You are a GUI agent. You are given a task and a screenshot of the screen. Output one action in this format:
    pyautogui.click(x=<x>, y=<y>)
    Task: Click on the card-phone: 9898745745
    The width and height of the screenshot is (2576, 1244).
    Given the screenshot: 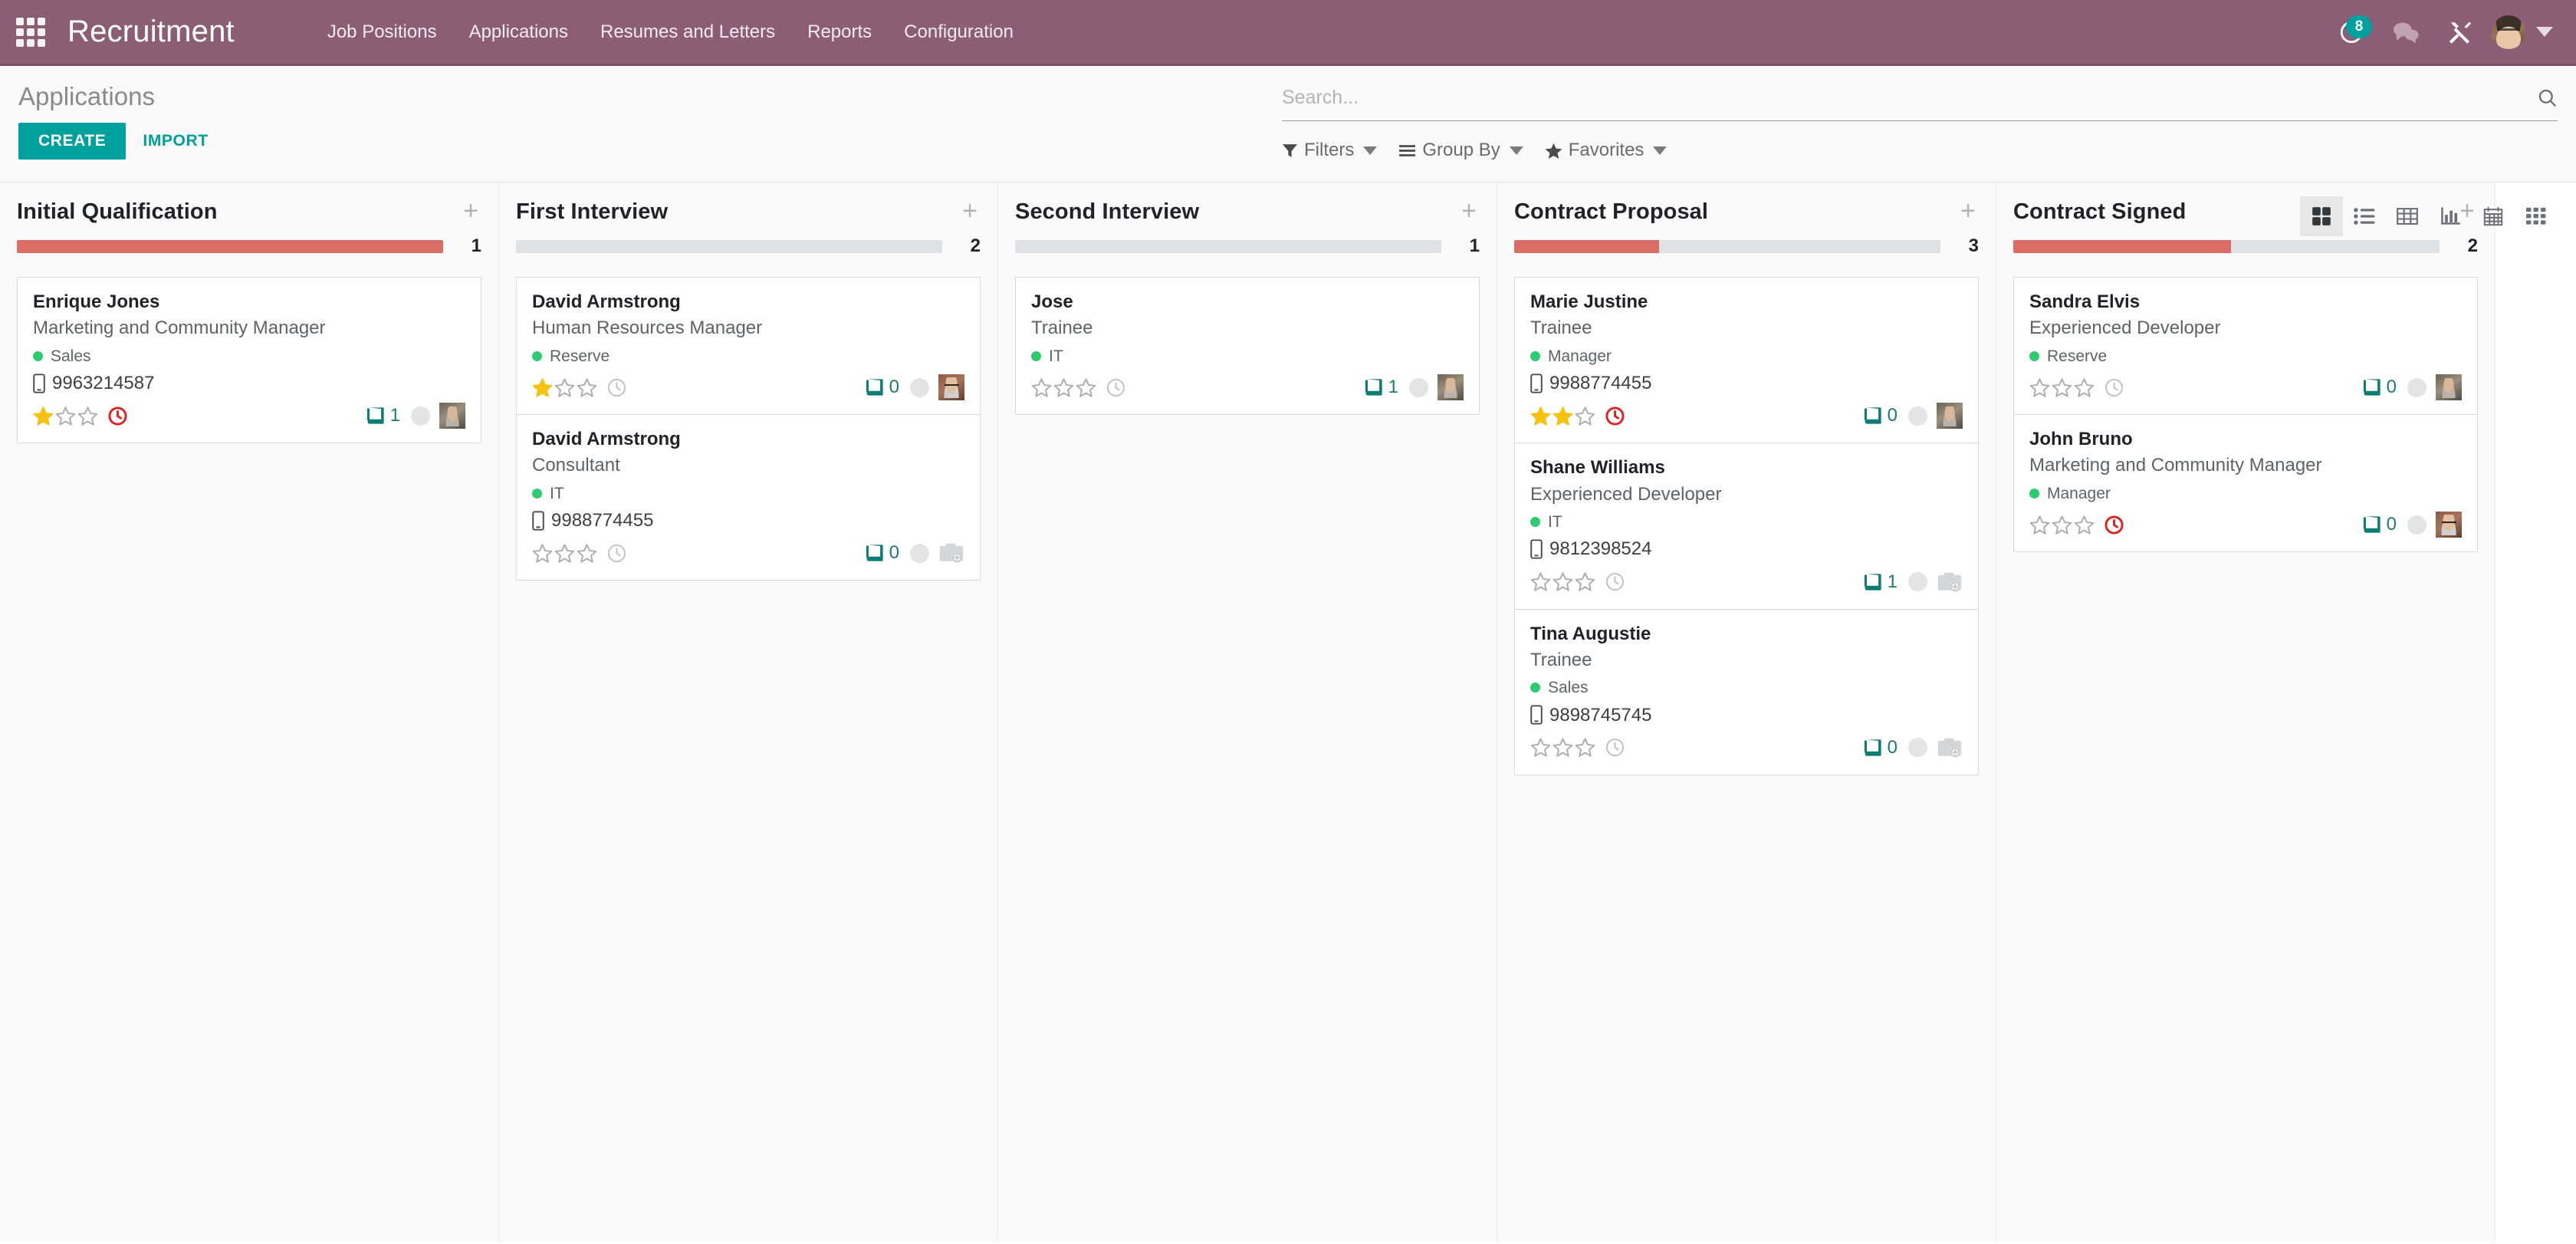 What is the action you would take?
    pyautogui.click(x=1746, y=715)
    